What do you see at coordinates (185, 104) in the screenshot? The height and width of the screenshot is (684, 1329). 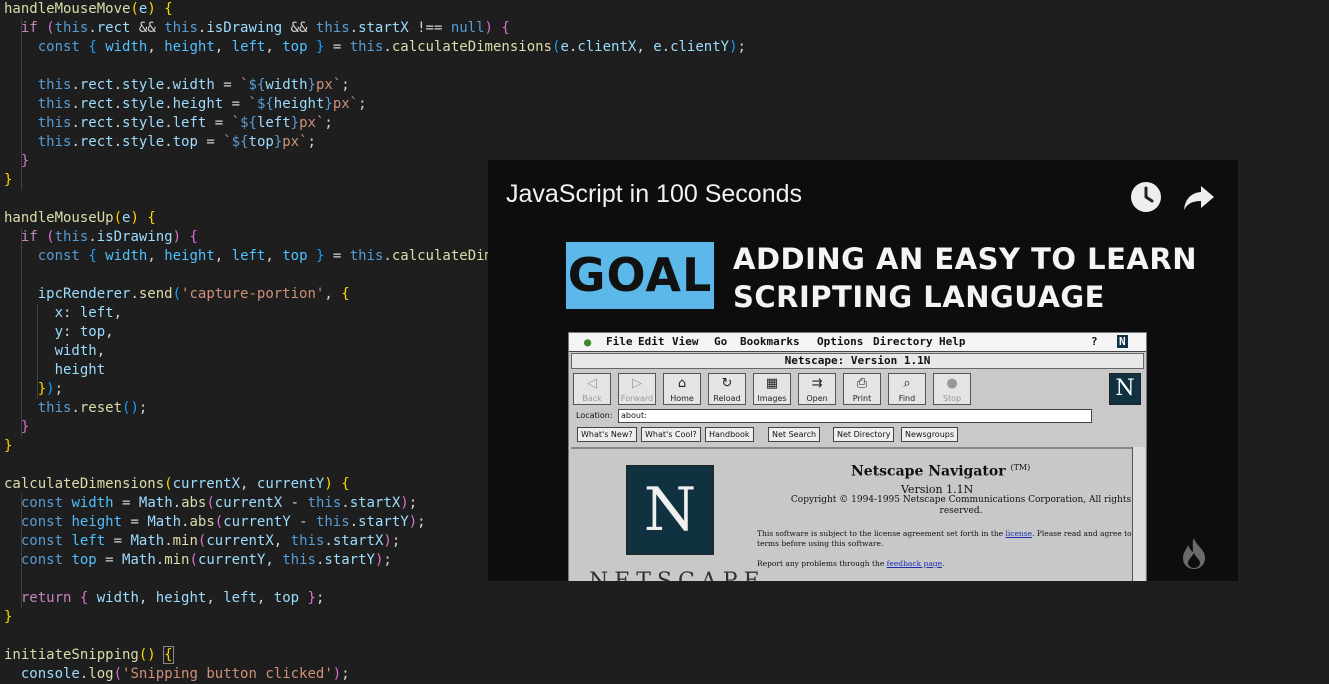 I see `code-line: this.rect.style.height = `${height}px`;` at bounding box center [185, 104].